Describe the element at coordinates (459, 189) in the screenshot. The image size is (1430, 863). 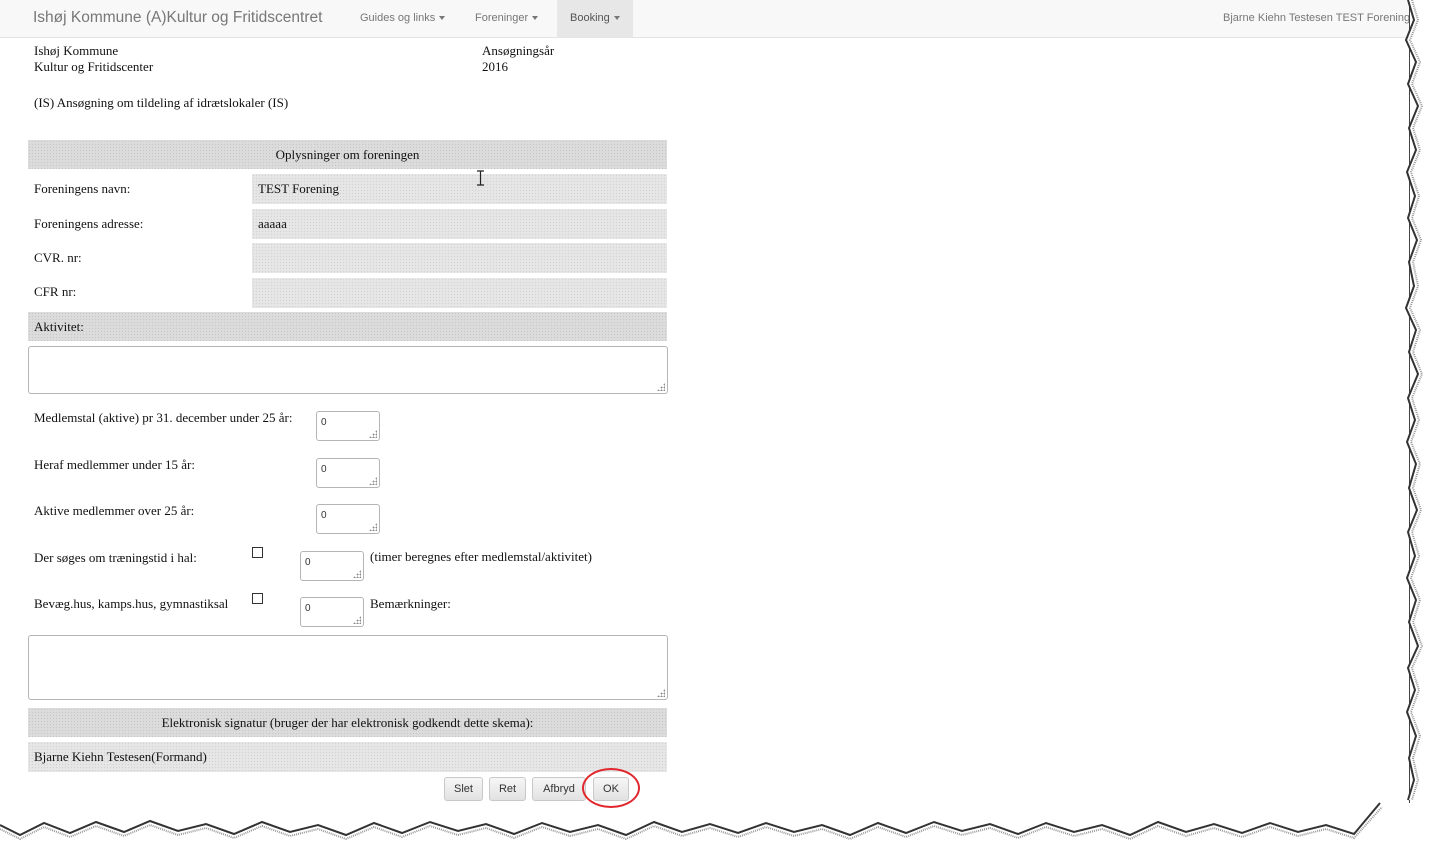
I see `value-club-name: TEST Forening` at that location.